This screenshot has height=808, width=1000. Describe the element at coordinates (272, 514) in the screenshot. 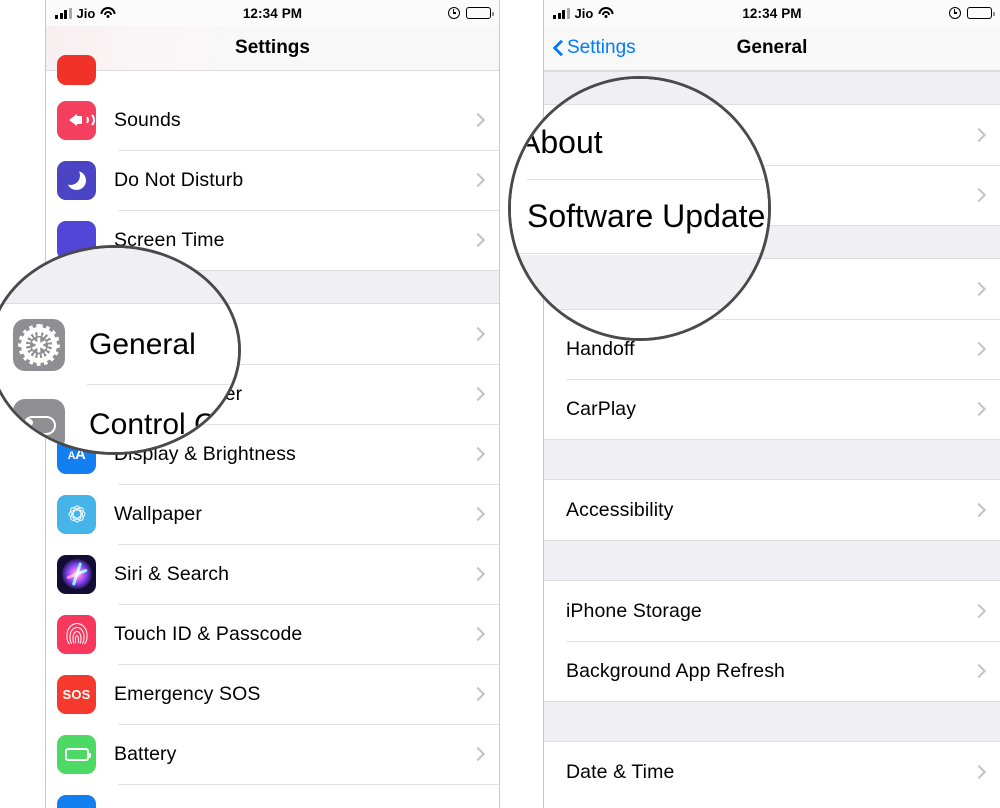

I see `list-item-wallpaper: Wallpaper` at that location.